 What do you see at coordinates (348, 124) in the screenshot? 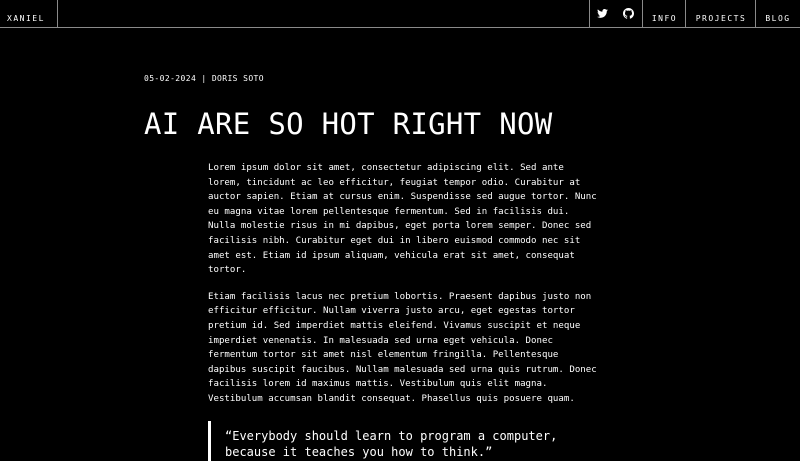
I see `post-title: AI ARE SO HOT RIGHT NOW` at bounding box center [348, 124].